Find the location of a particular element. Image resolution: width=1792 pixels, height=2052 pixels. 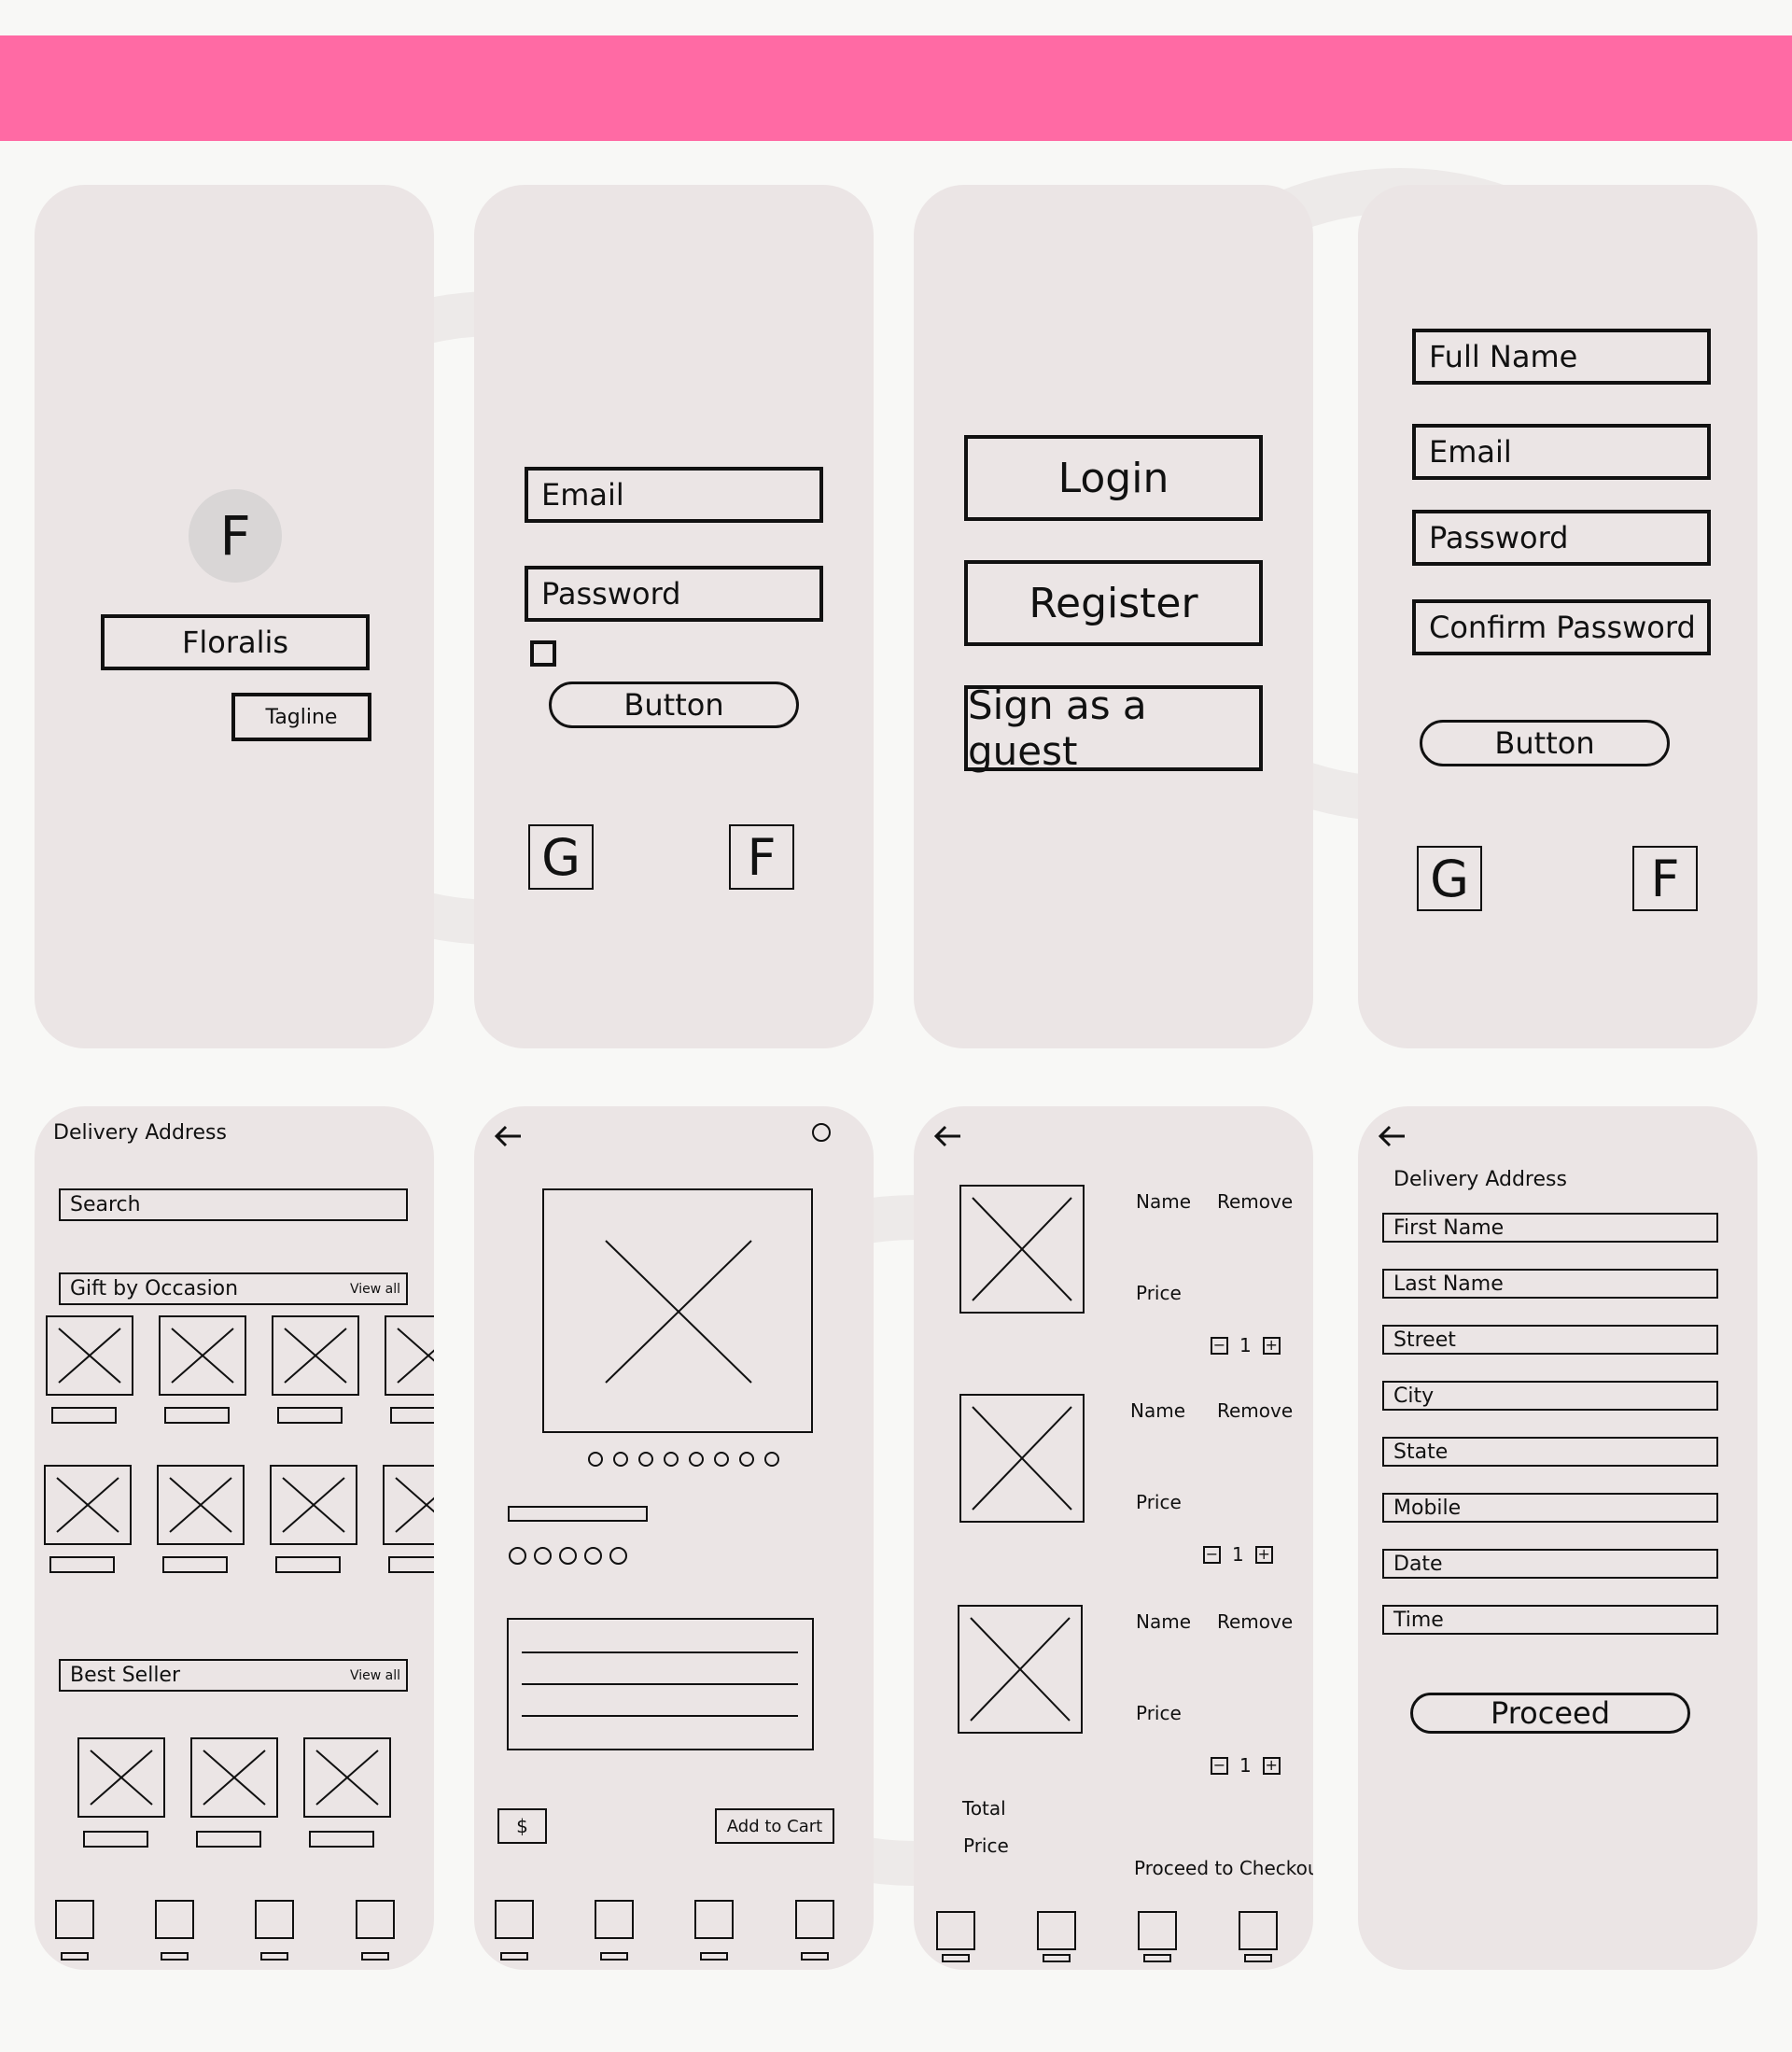

menu-dot-icon is located at coordinates (821, 1132).